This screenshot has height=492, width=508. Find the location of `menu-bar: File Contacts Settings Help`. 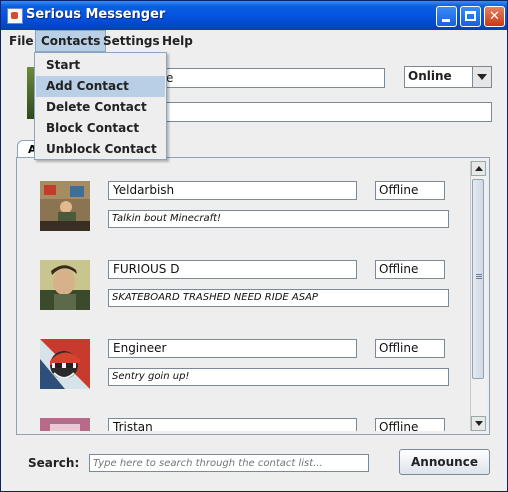

menu-bar: File Contacts Settings Help is located at coordinates (254, 41).